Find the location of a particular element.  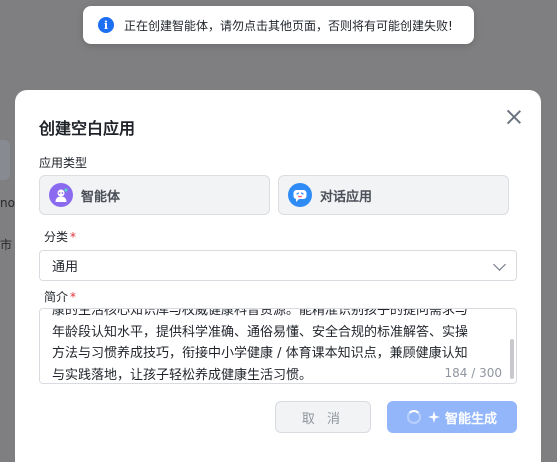

category-label-text: 分类 is located at coordinates (56, 237).